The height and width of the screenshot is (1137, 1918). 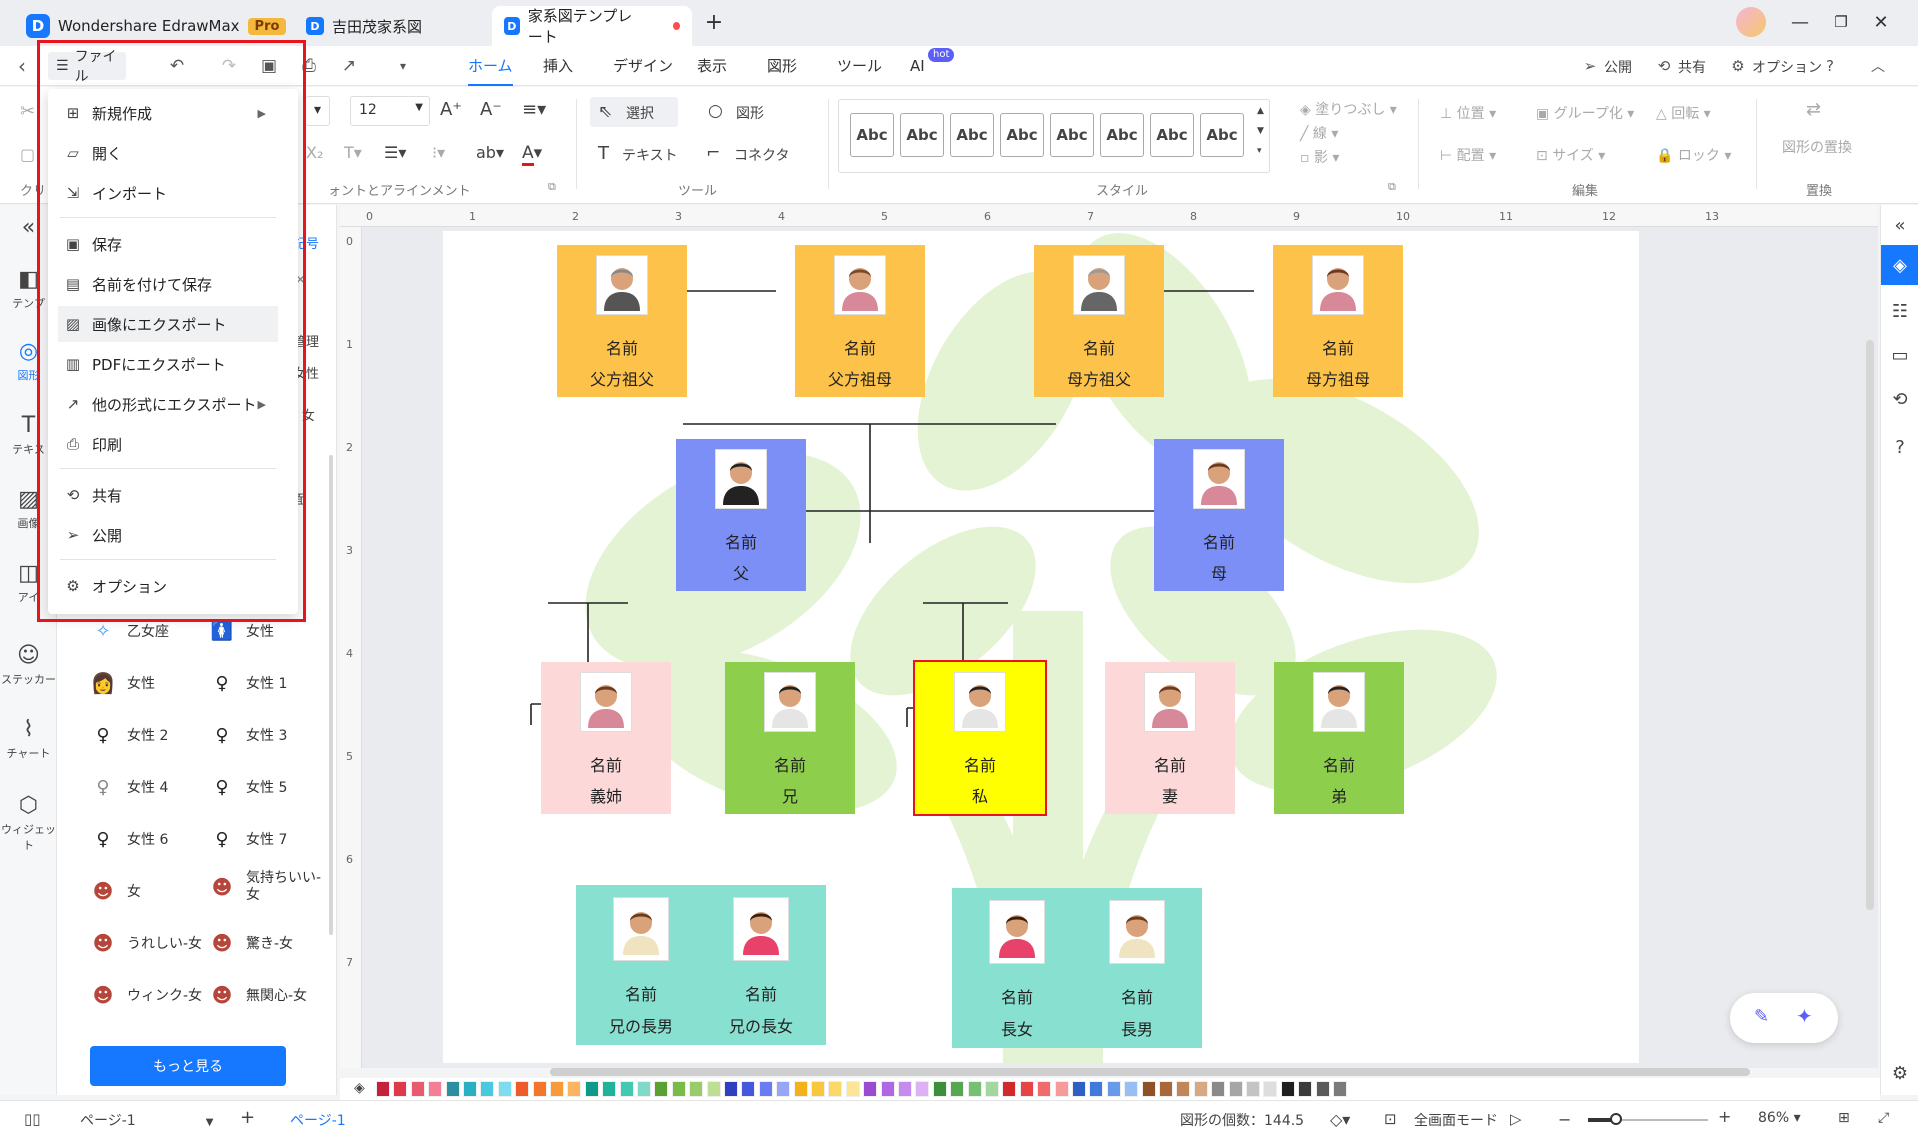 What do you see at coordinates (859, 66) in the screenshot?
I see `tab-tools: ツール` at bounding box center [859, 66].